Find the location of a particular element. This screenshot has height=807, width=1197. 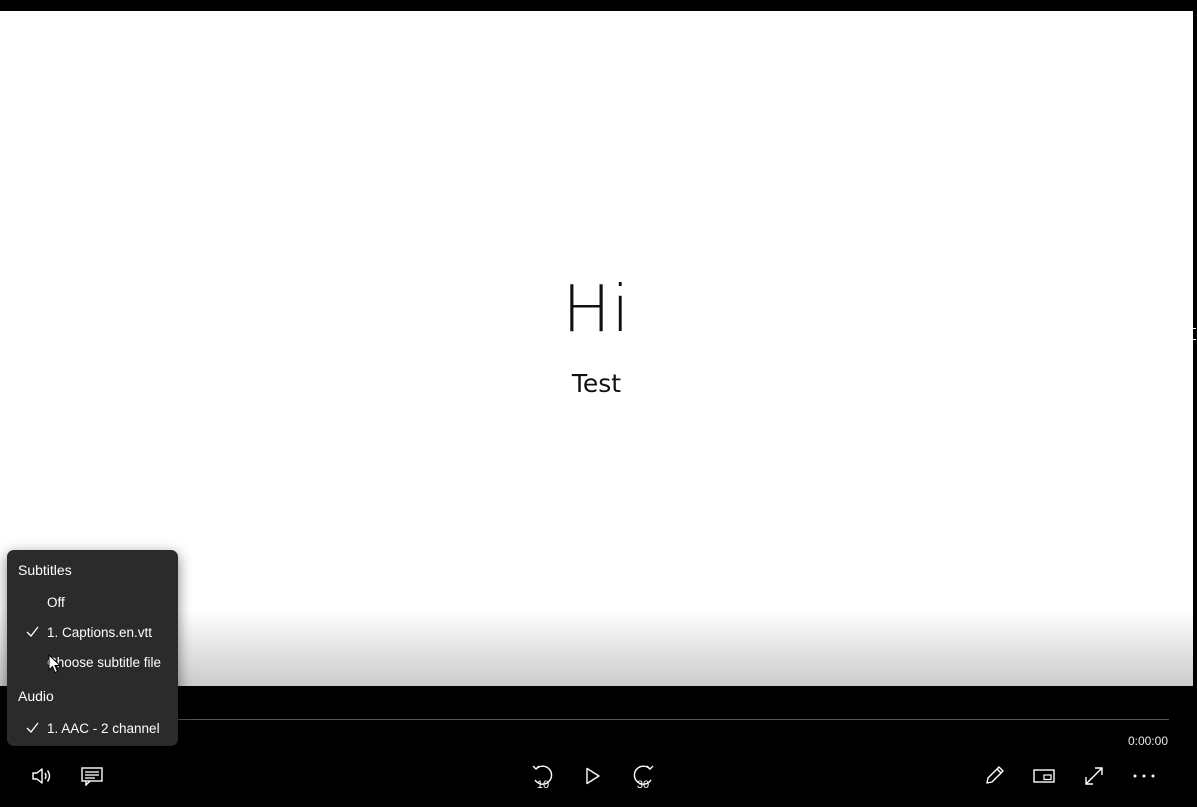

menu-item-label: Choose subtitle file is located at coordinates (104, 662).